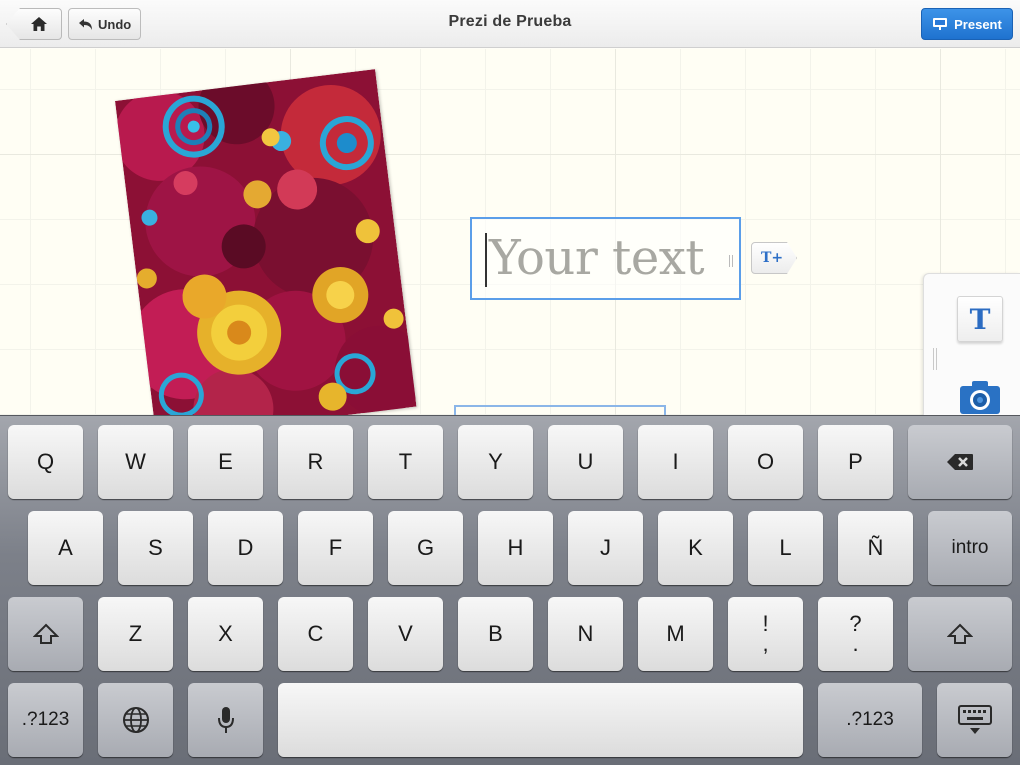  I want to click on hide-keyboard-icon, so click(974, 719).